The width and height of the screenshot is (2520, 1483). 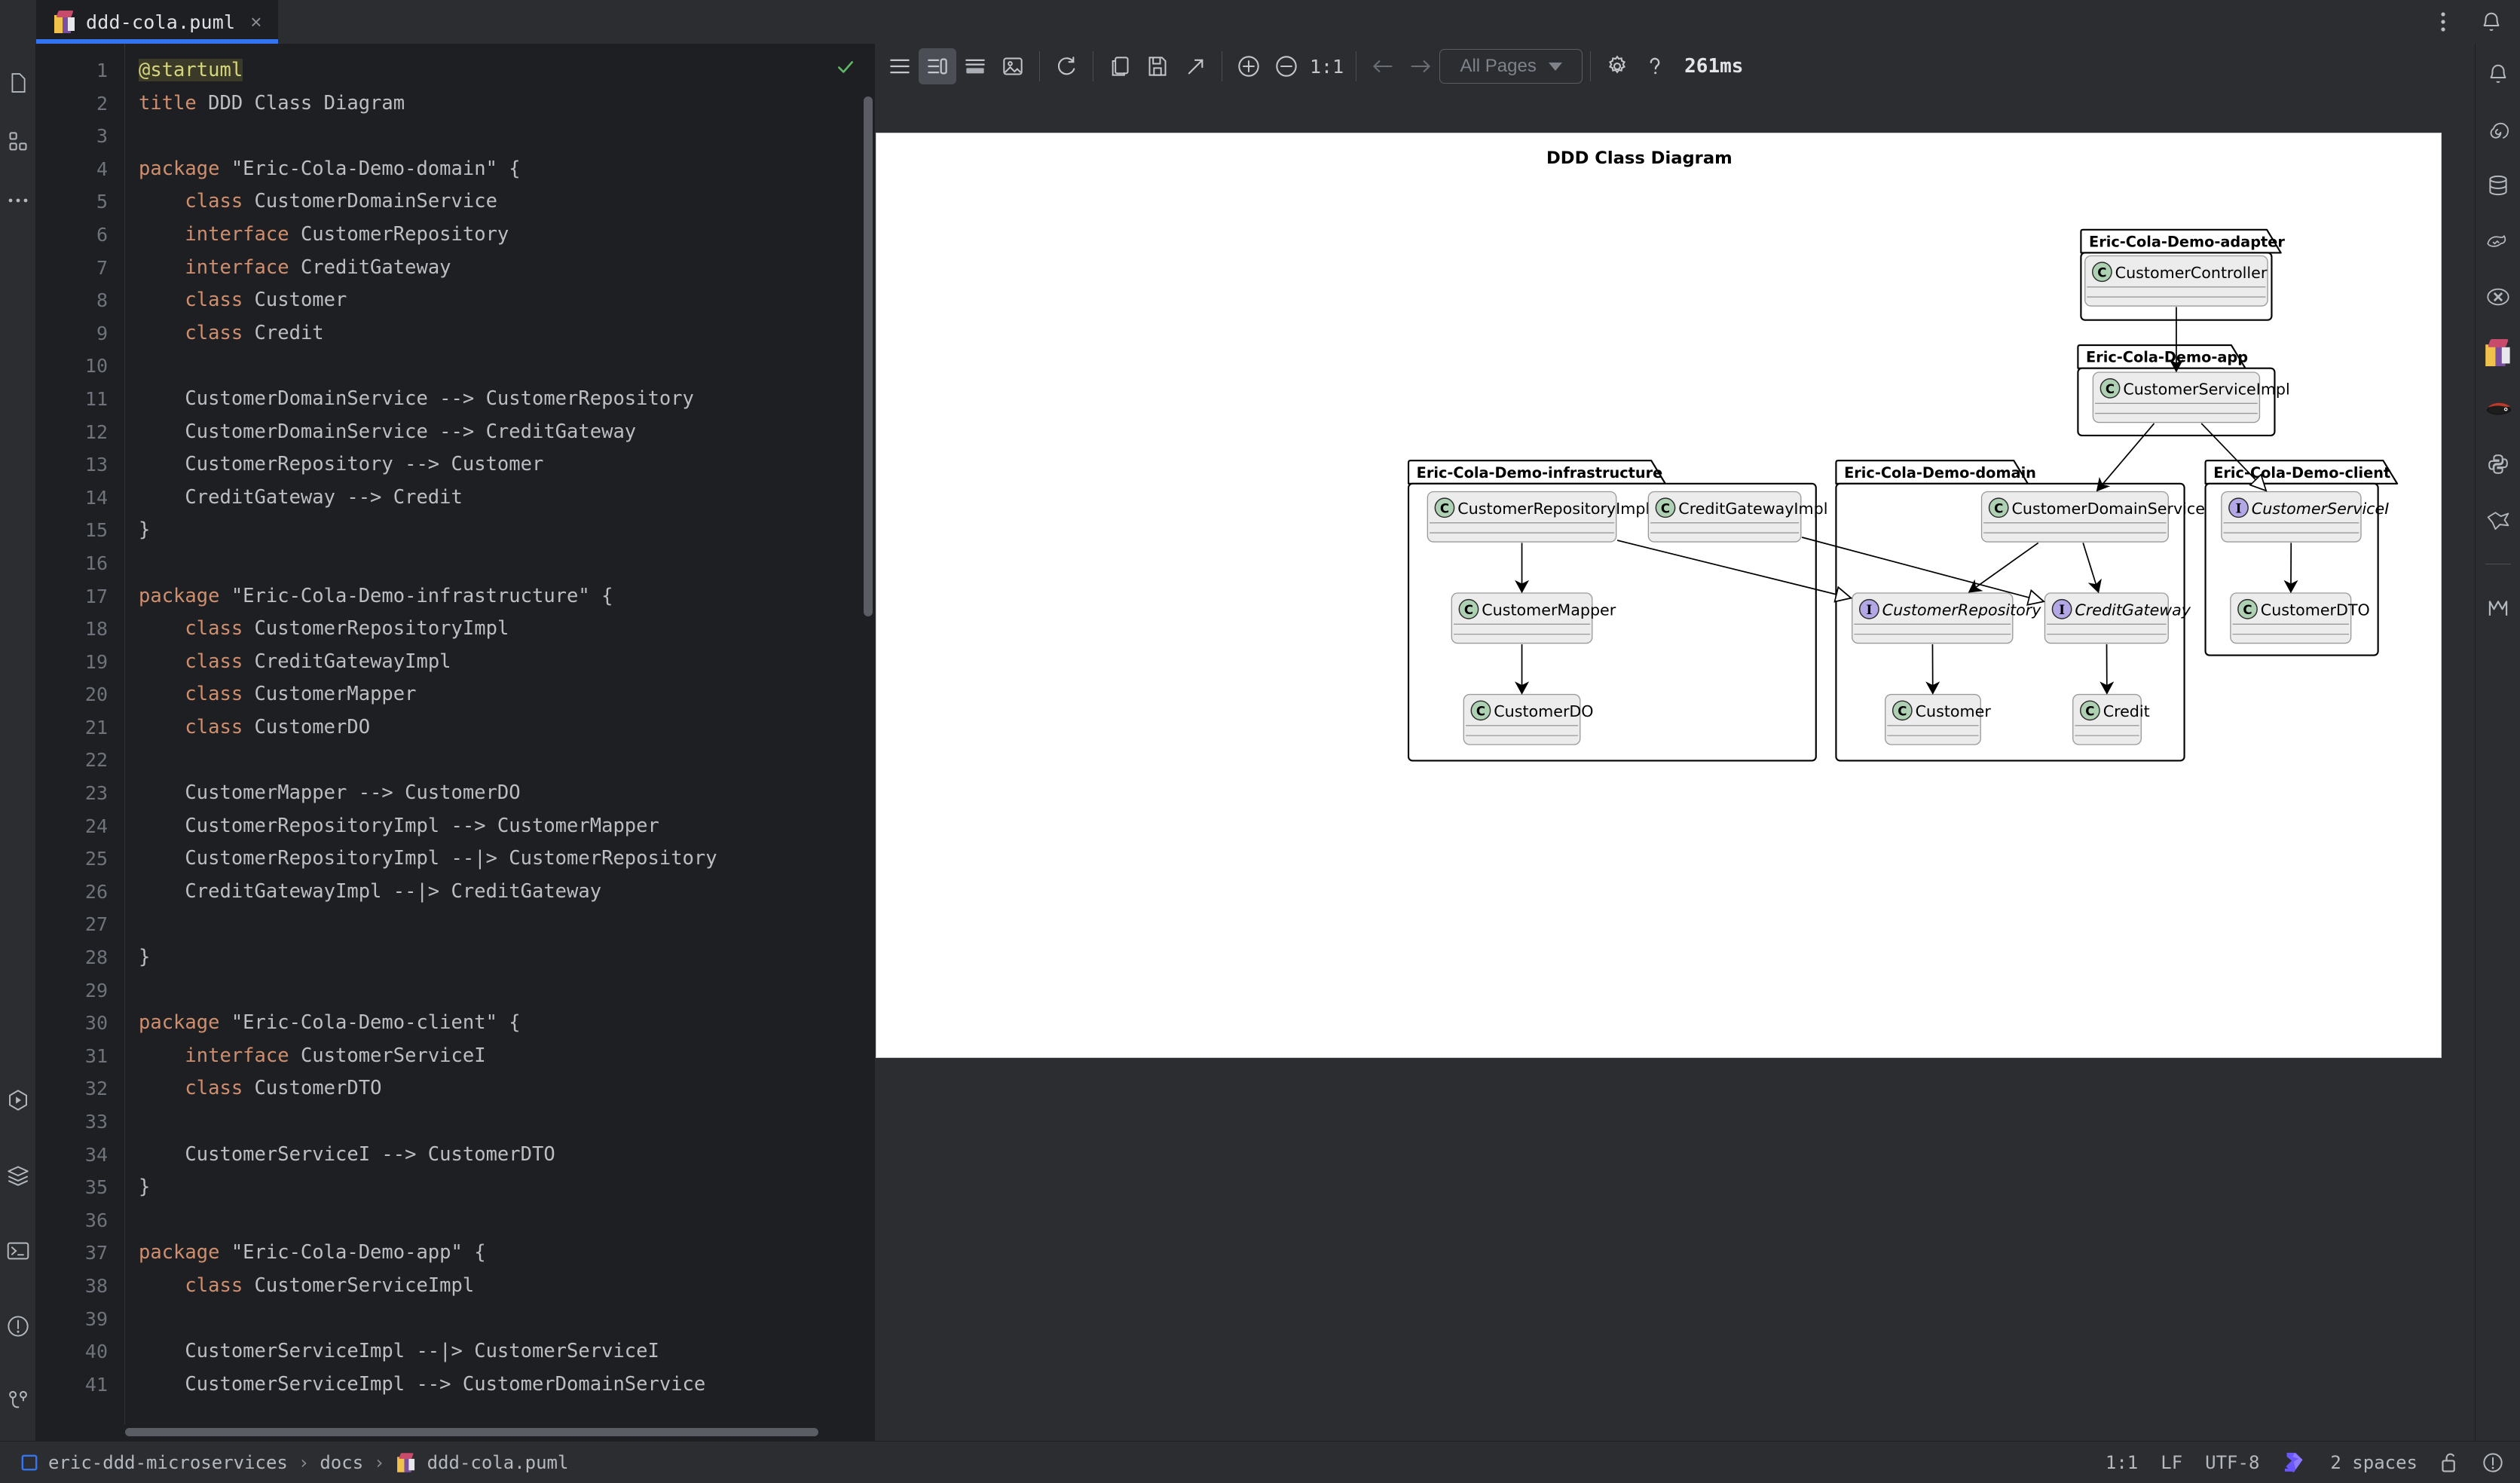 I want to click on sidebar-item-version-control, so click(x=18, y=1401).